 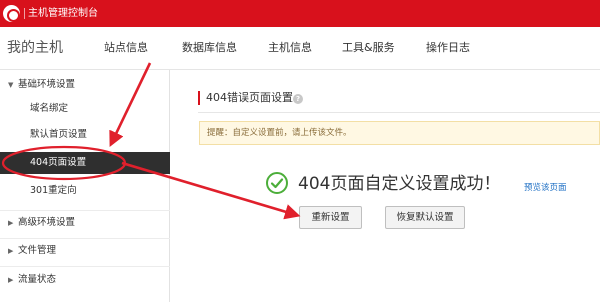 I want to click on sidebar-item-301-redirect: 301重定向, so click(x=85, y=191).